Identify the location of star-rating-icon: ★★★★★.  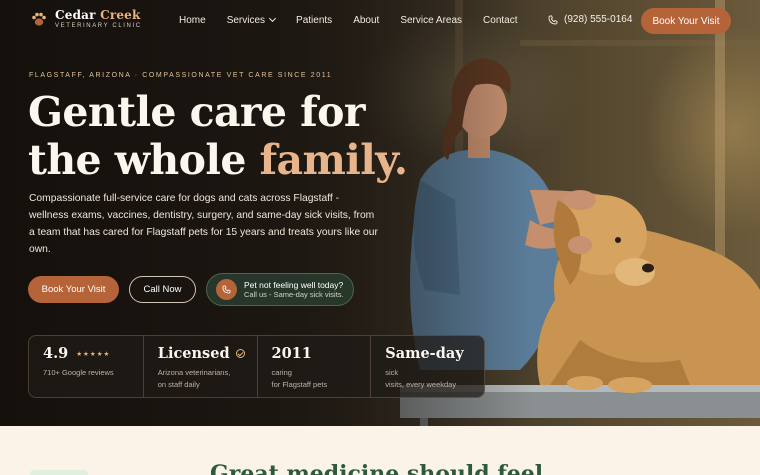
(93, 353).